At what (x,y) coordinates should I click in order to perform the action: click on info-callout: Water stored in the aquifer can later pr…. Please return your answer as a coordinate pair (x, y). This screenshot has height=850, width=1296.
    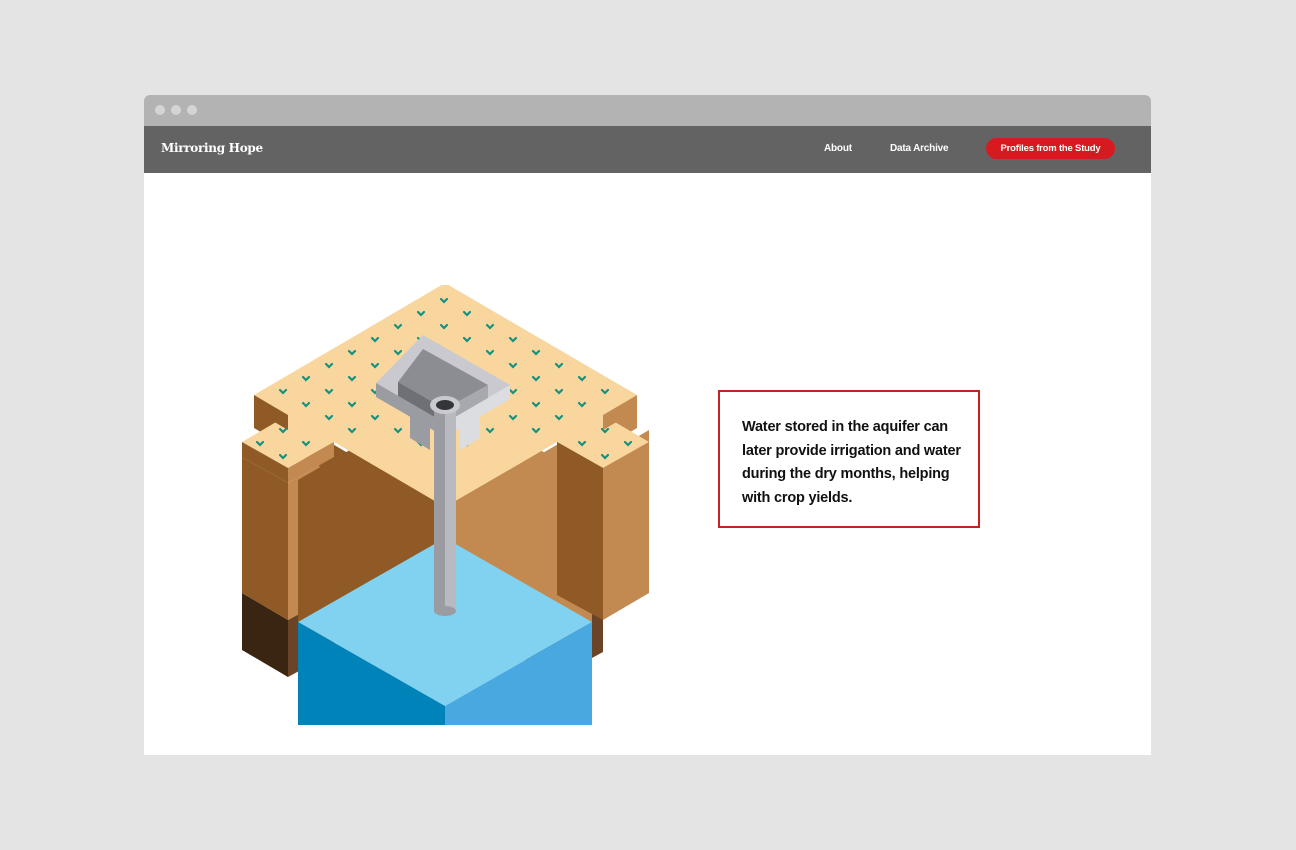
    Looking at the image, I should click on (849, 459).